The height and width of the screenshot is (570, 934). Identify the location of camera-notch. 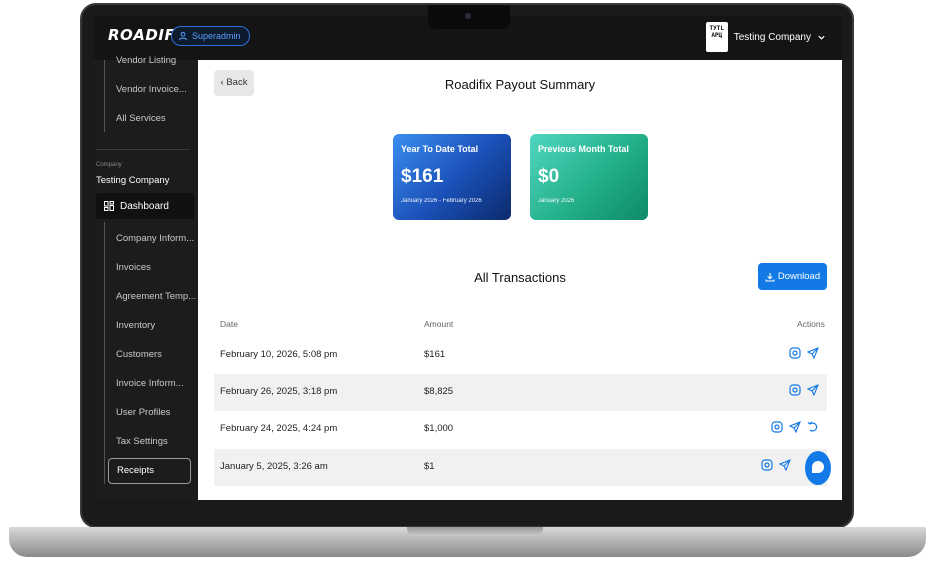
(469, 17).